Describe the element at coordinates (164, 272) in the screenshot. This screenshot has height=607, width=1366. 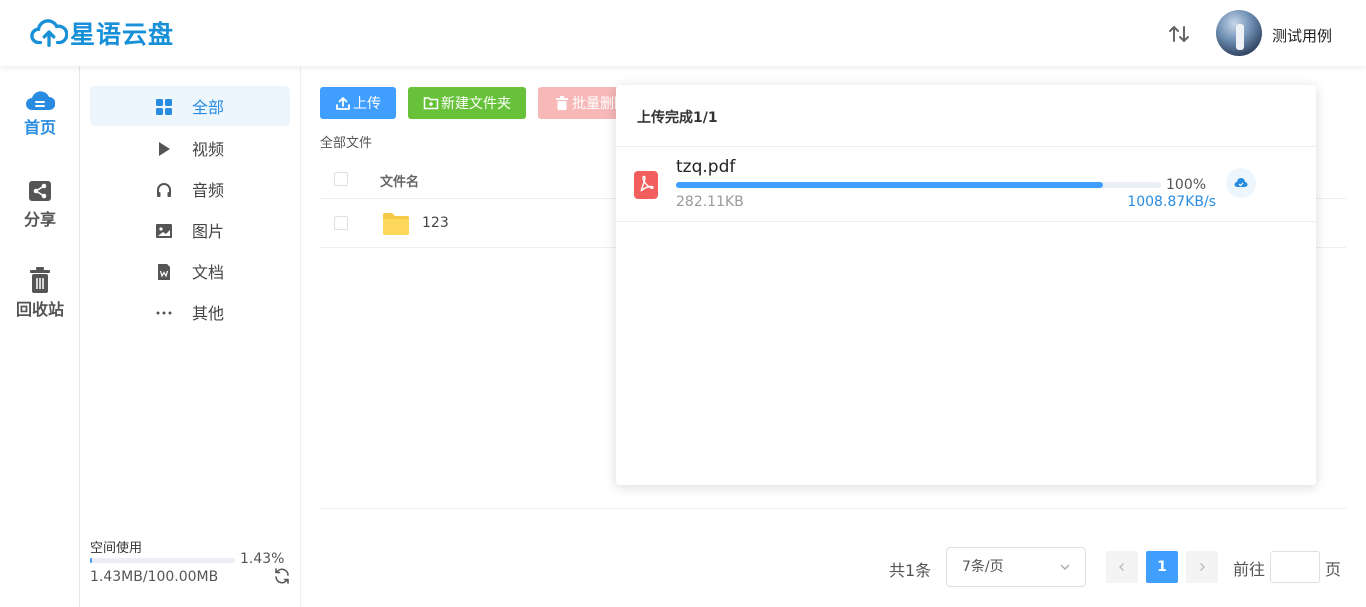
I see `document-icon` at that location.